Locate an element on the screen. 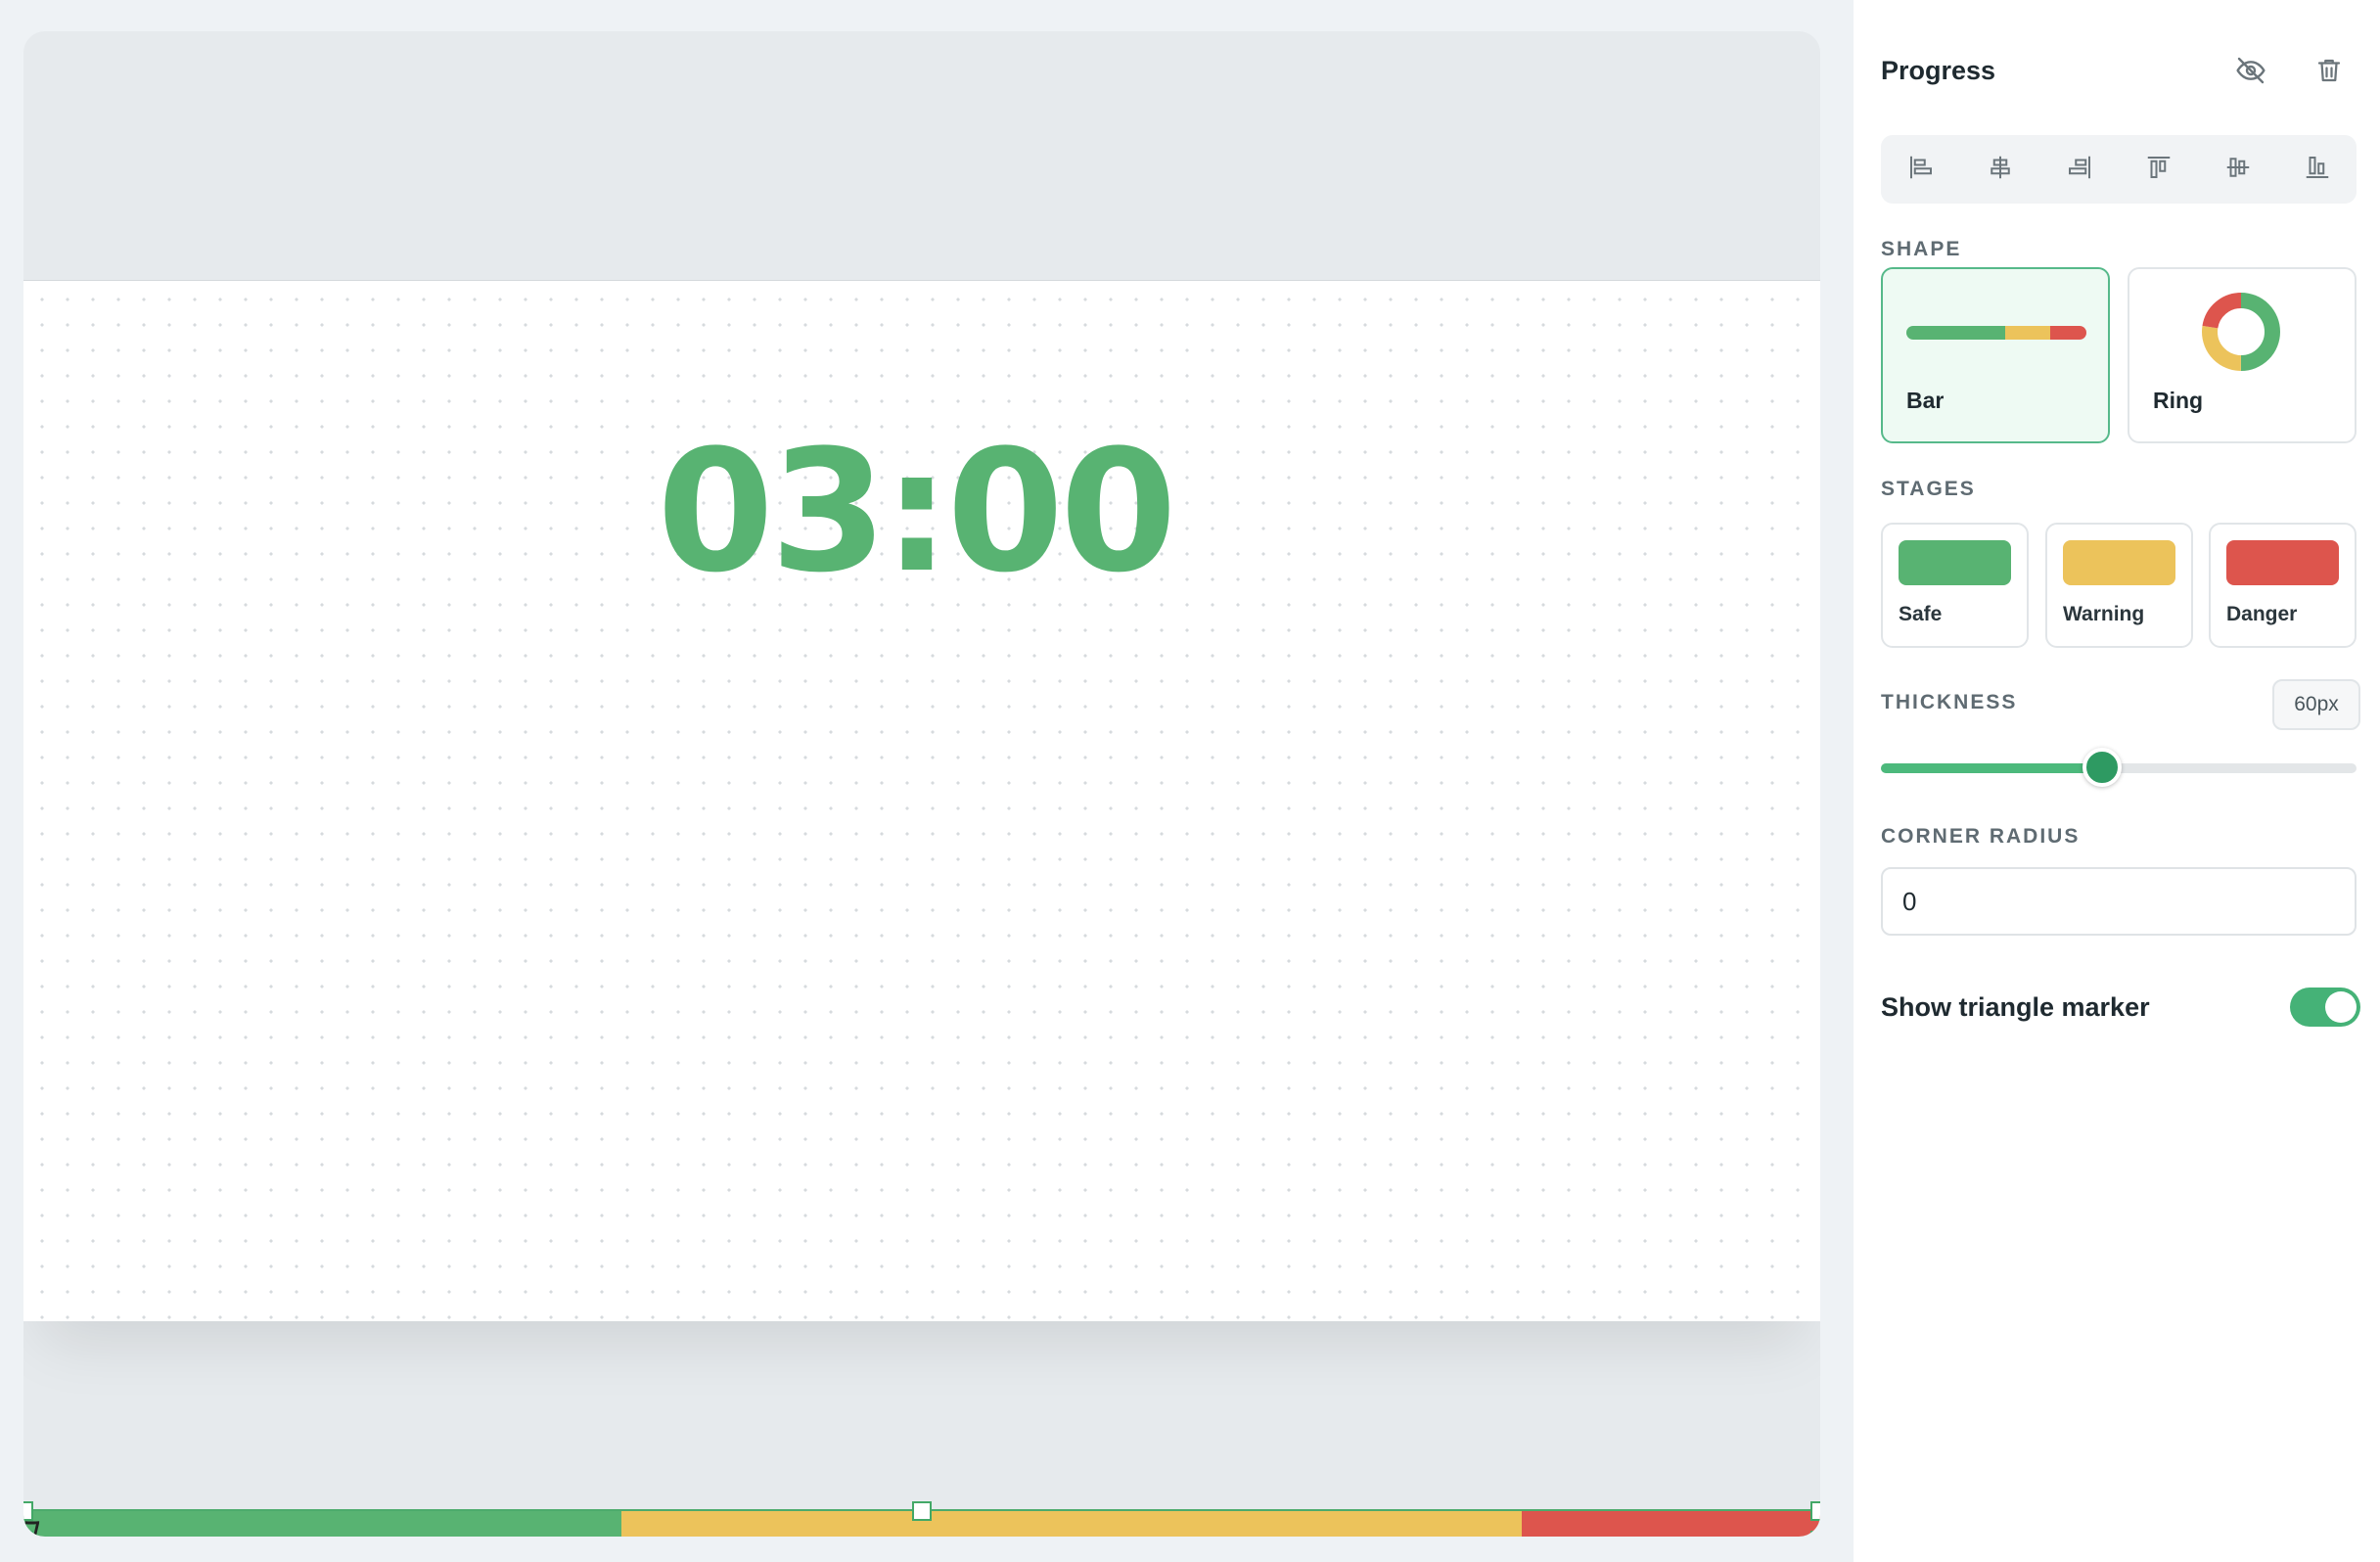 This screenshot has width=2380, height=1562. thickness-section-label: THICKNESS is located at coordinates (1949, 702).